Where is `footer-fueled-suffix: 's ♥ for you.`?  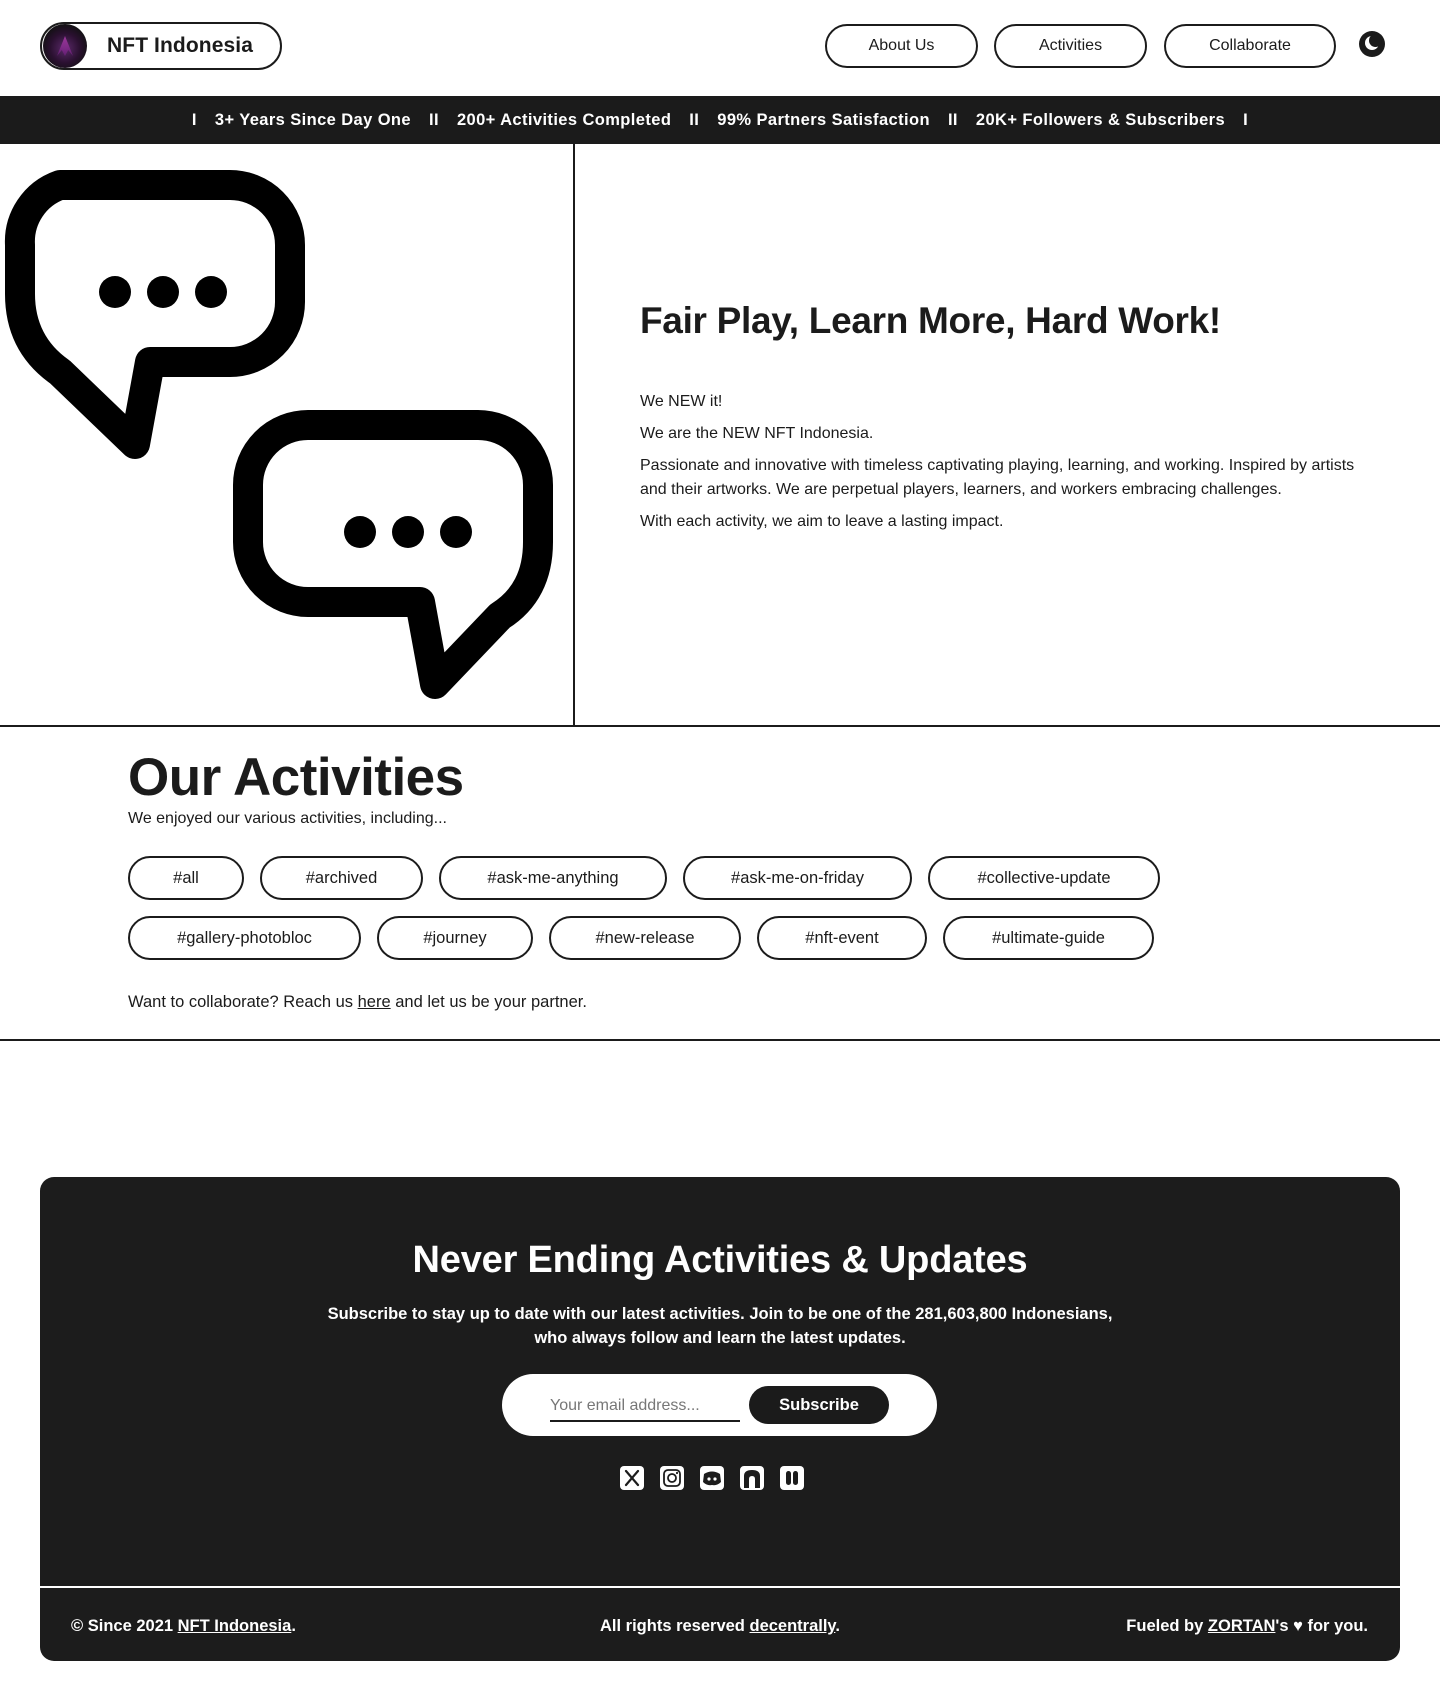
footer-fueled-suffix: 's ♥ for you. is located at coordinates (1321, 1626).